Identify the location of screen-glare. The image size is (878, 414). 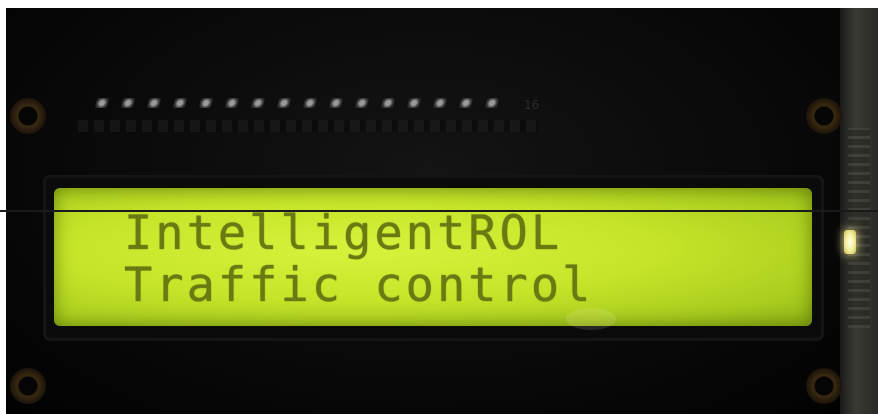
(591, 319).